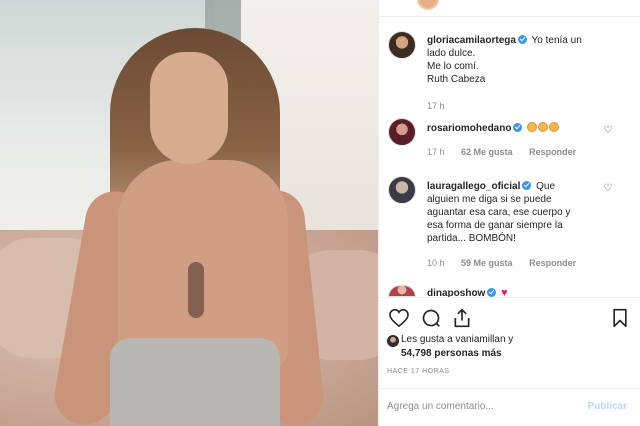  Describe the element at coordinates (607, 406) in the screenshot. I see `publish-button: Publicar` at that location.